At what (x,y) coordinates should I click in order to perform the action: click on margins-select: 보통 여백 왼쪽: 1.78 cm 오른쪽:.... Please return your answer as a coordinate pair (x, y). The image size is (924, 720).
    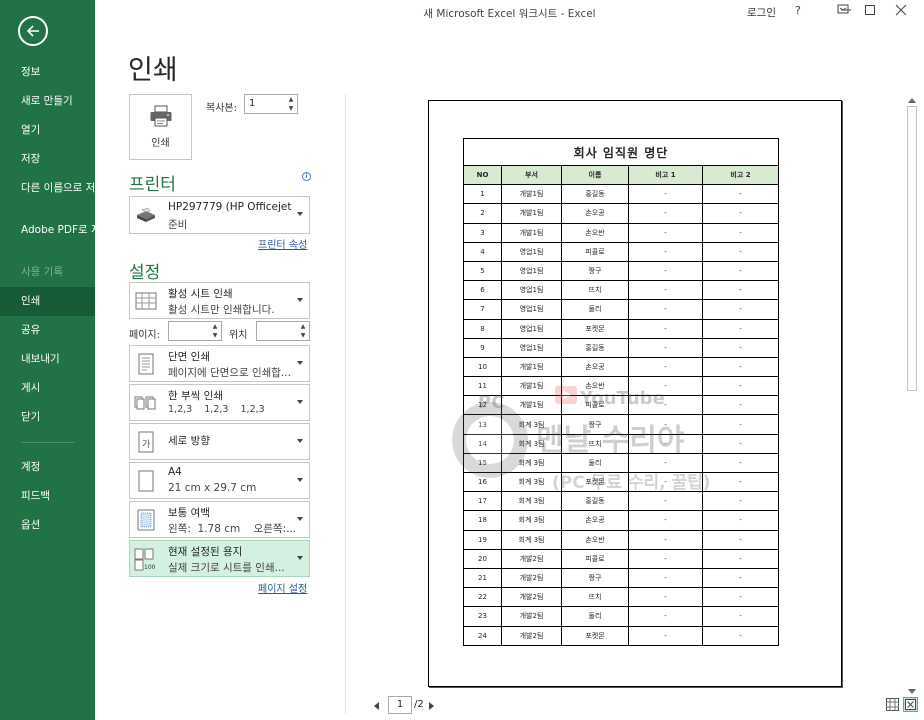
    Looking at the image, I should click on (219, 519).